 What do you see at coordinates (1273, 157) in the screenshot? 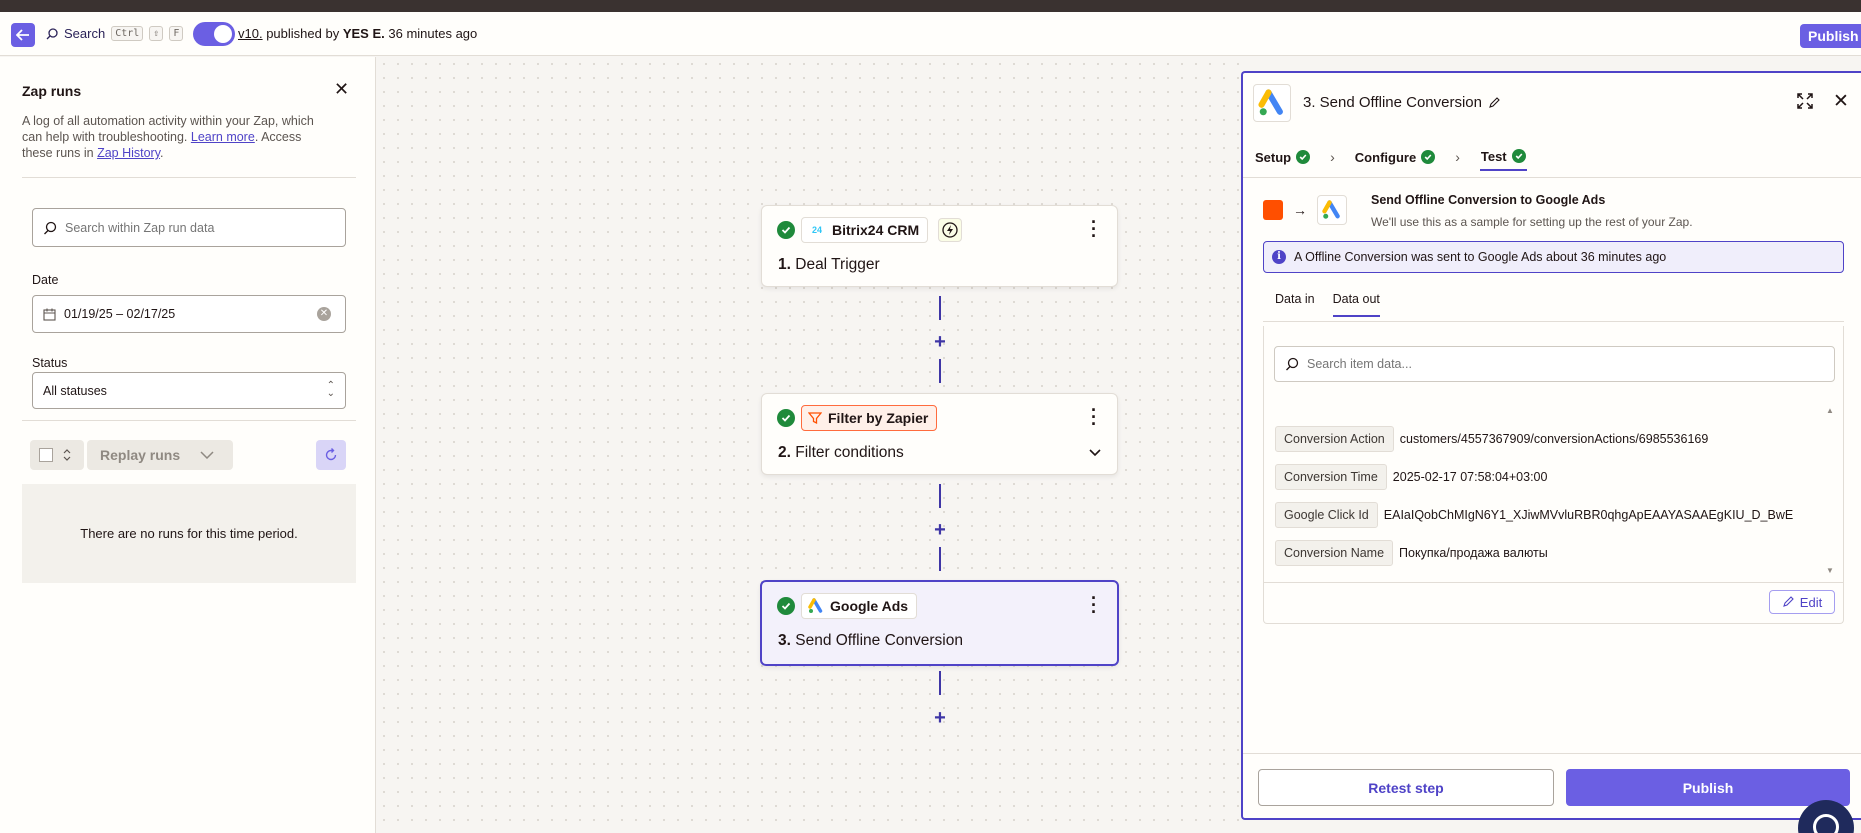
I see `tab-label: Setup` at bounding box center [1273, 157].